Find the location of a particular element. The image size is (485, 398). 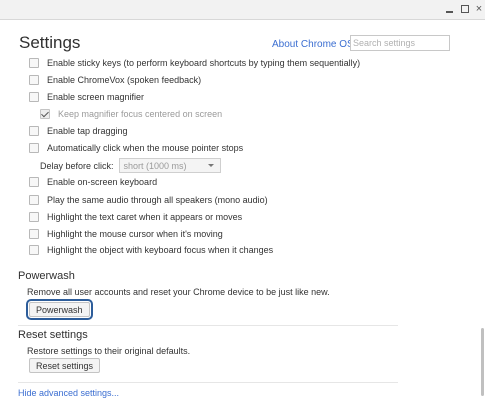

delay-label: Delay before click: is located at coordinates (77, 165).